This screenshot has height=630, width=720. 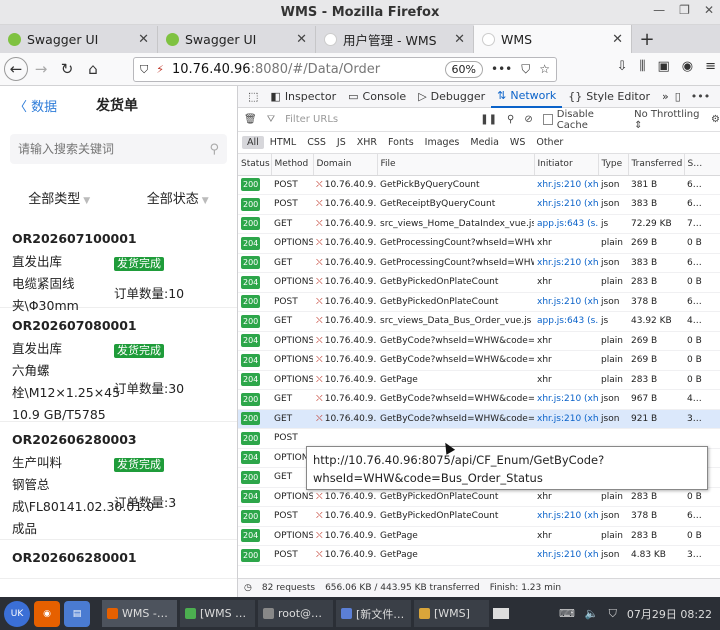 What do you see at coordinates (715, 119) in the screenshot?
I see `settings-gear-icon: ⚙` at bounding box center [715, 119].